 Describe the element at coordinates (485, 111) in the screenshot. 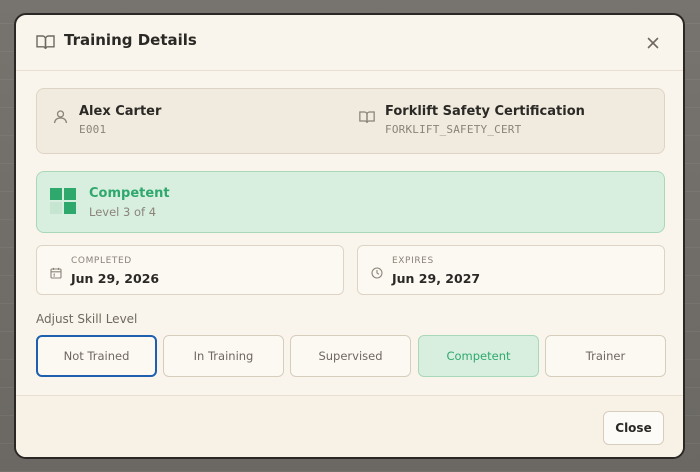

I see `training-name: Forklift Safety Certification` at that location.